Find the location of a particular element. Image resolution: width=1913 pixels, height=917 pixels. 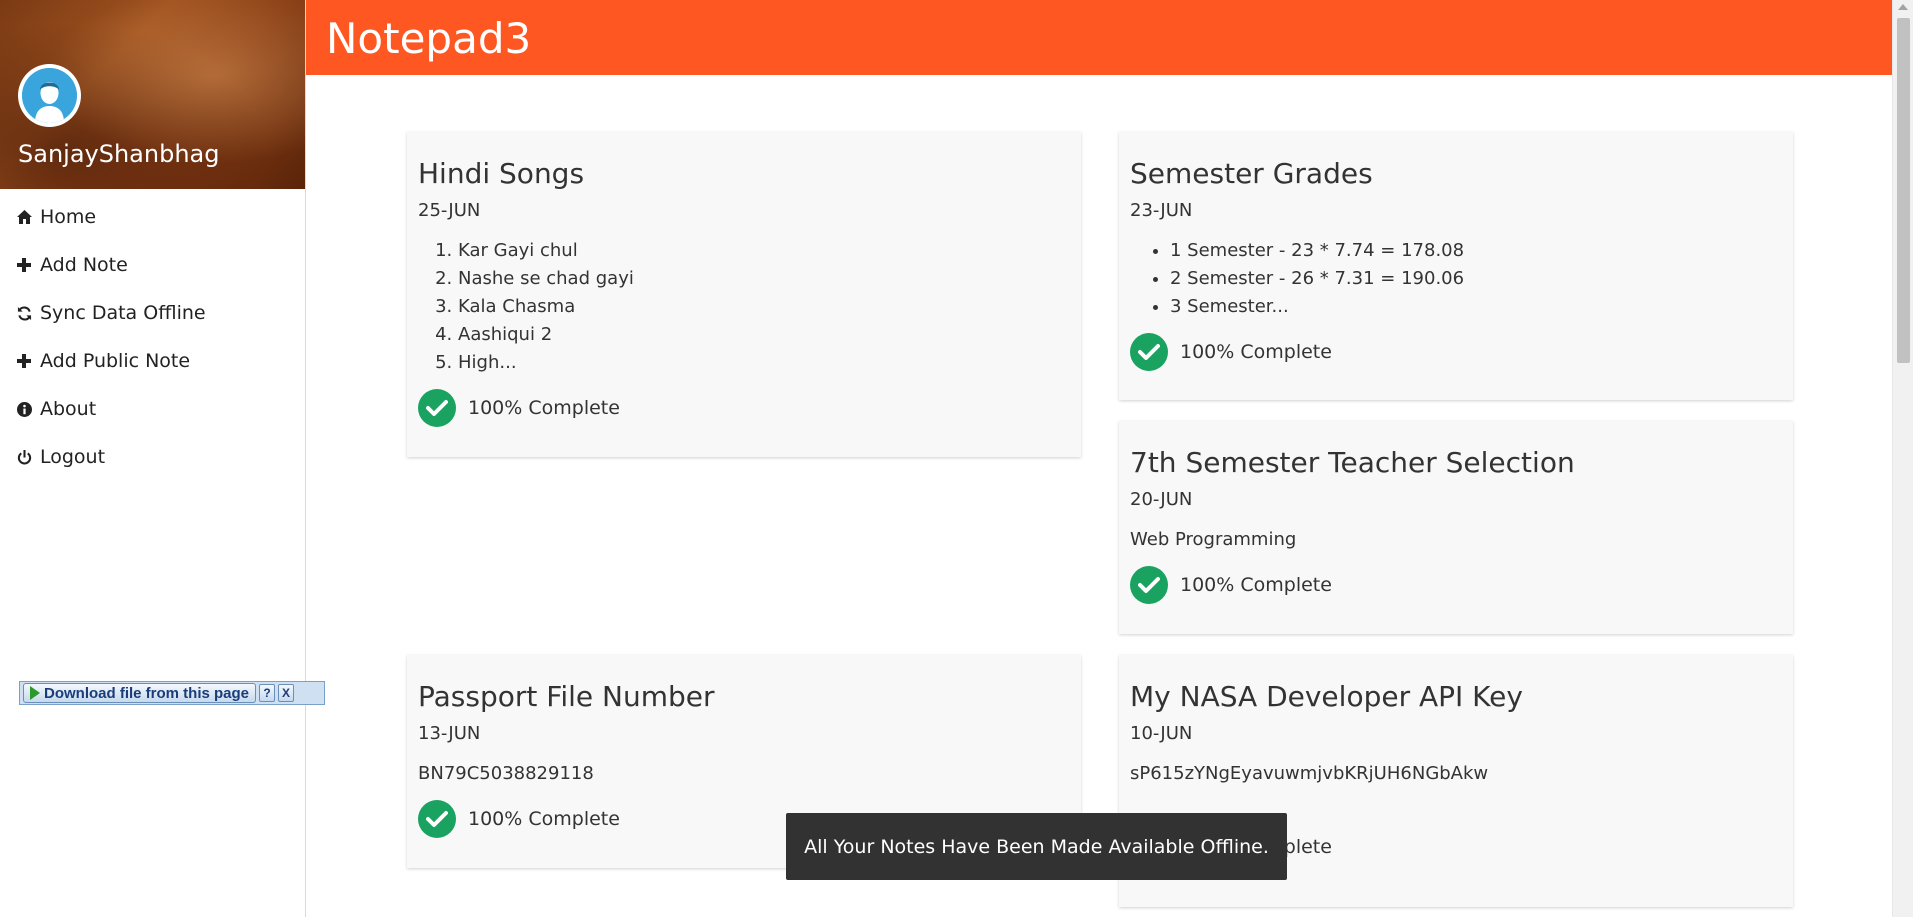

sidebar-item-logout: Logout is located at coordinates (152, 457).